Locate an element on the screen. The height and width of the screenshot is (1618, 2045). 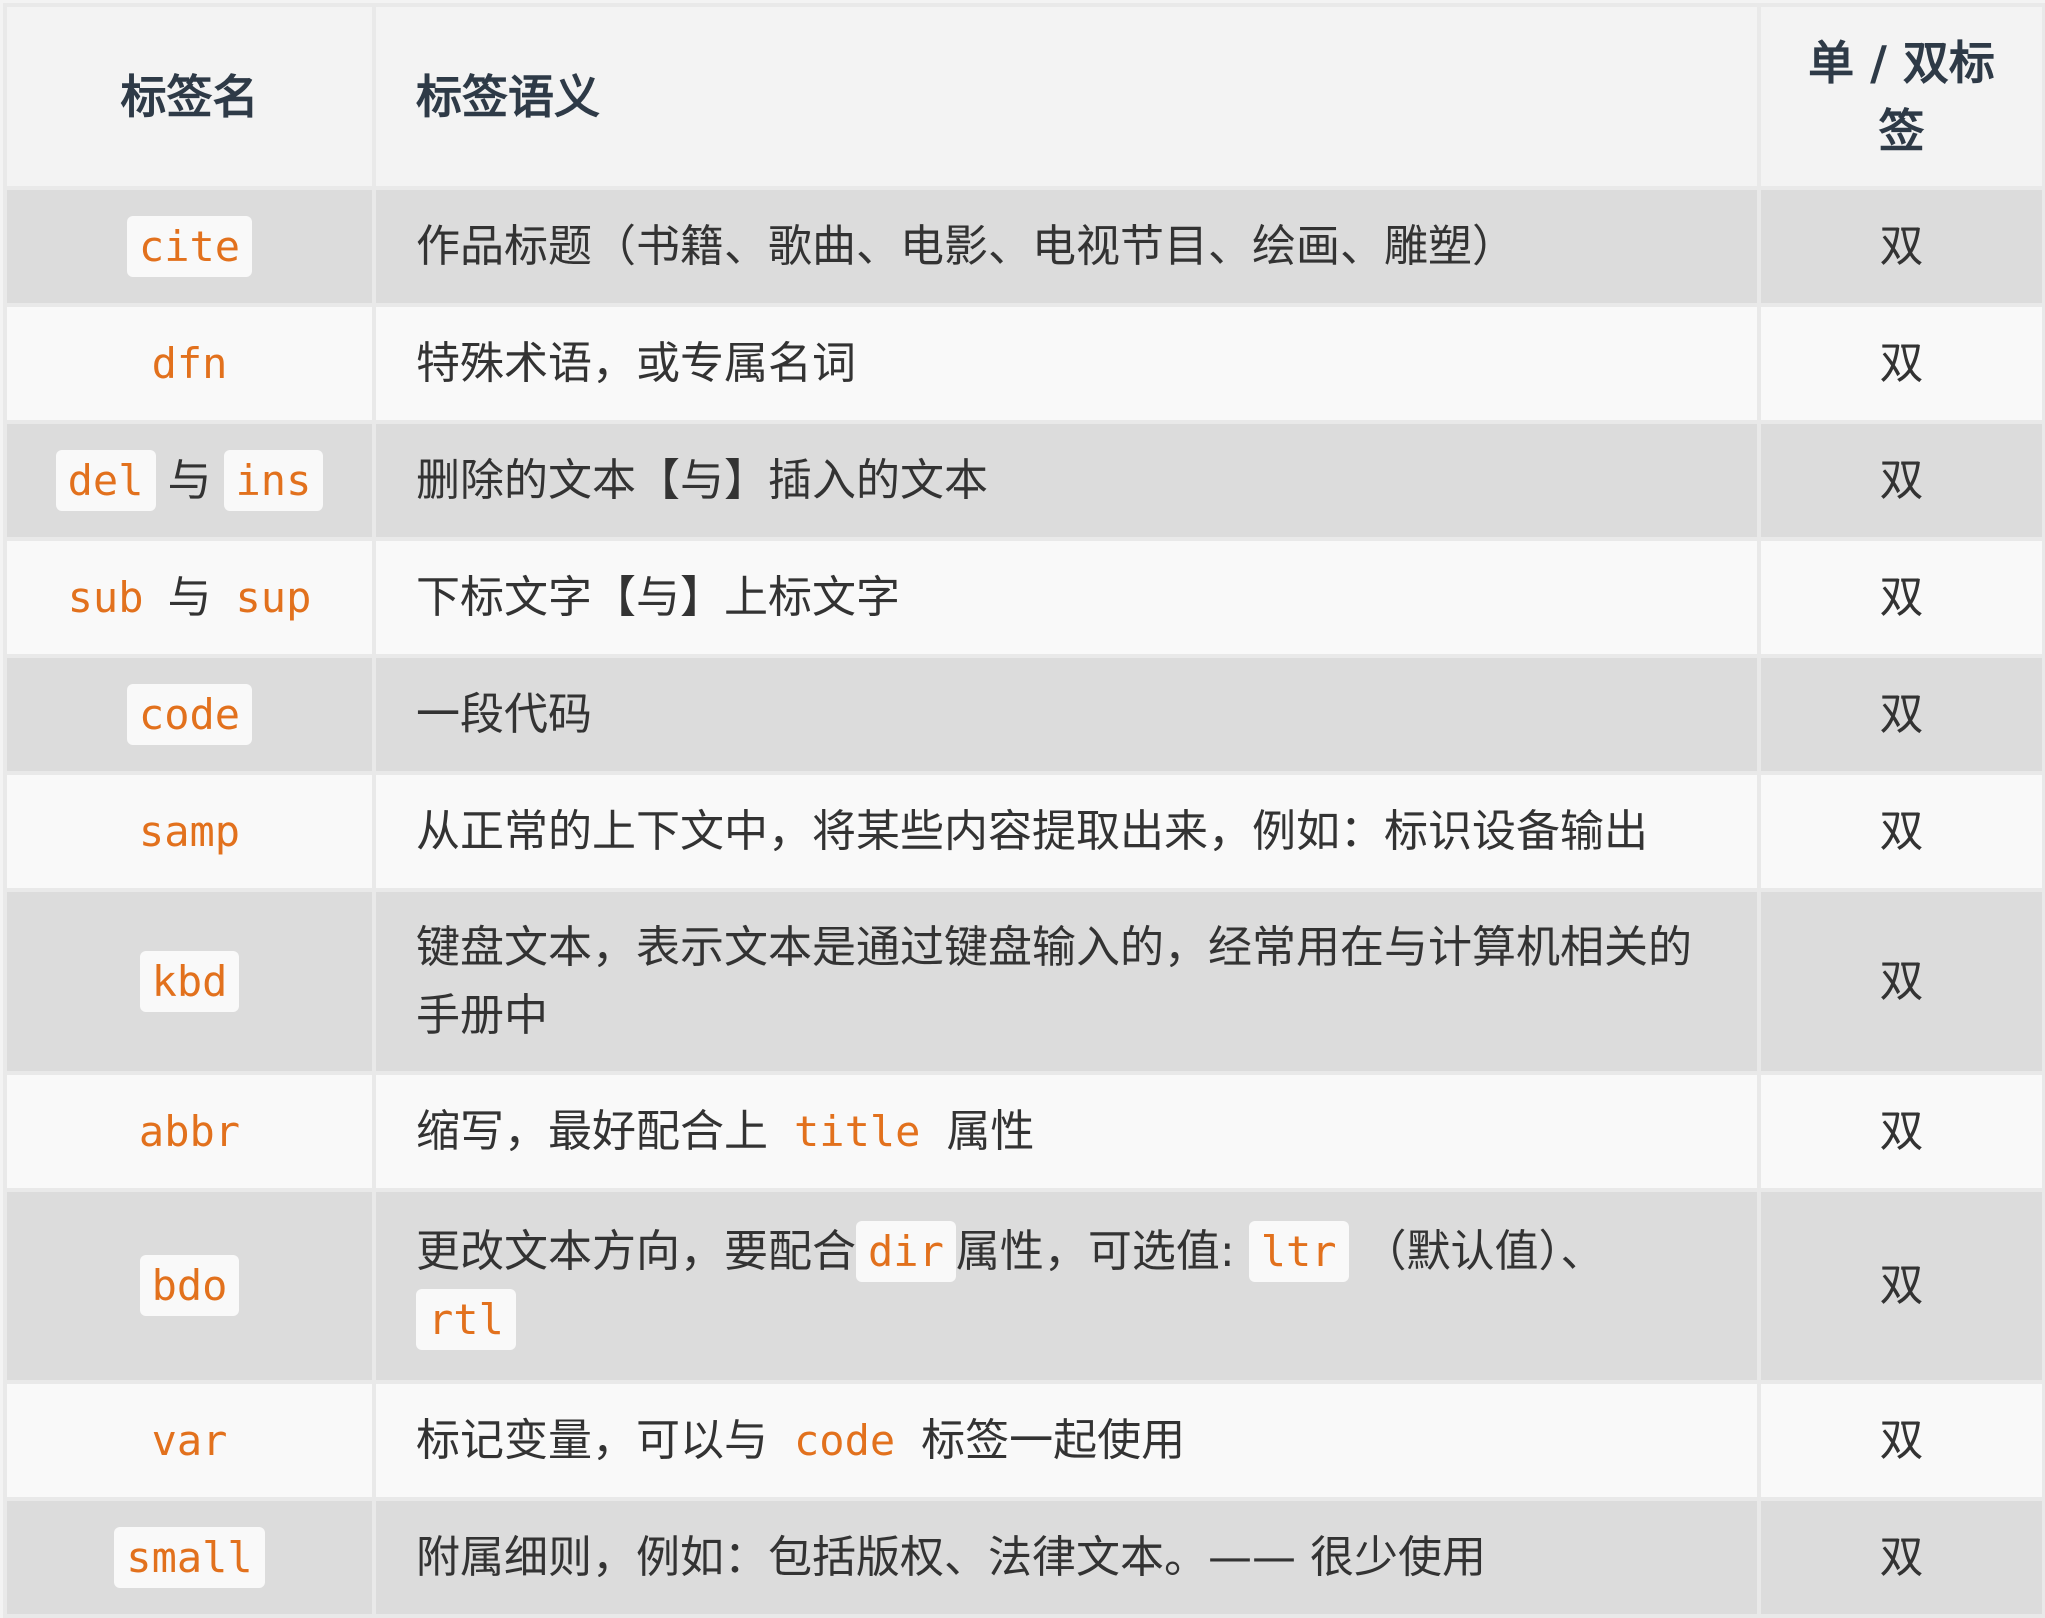
table-row: dfn 特殊术语，或专属名词 双 is located at coordinates (1024, 363).